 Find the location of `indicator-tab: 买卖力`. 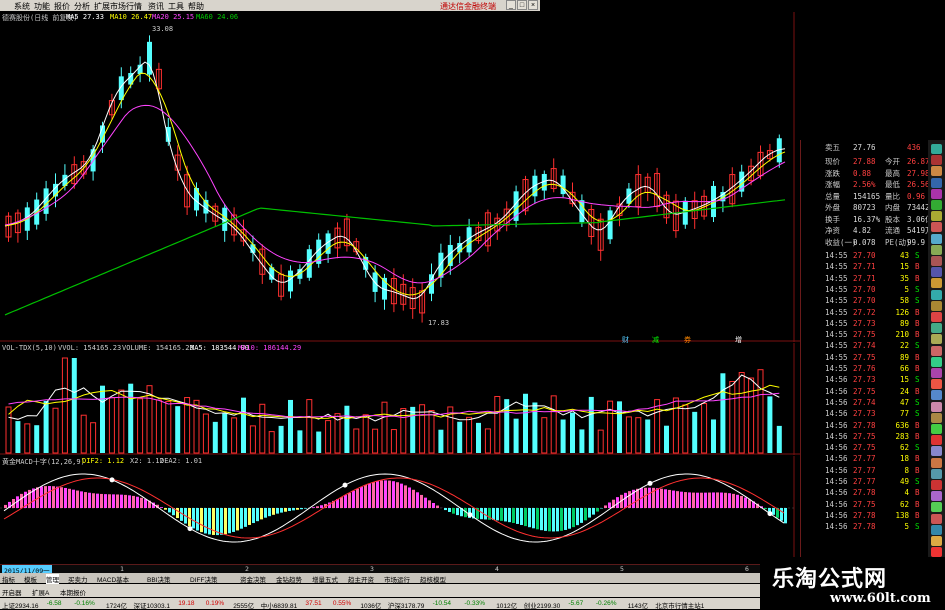

indicator-tab: 买卖力 is located at coordinates (78, 579).